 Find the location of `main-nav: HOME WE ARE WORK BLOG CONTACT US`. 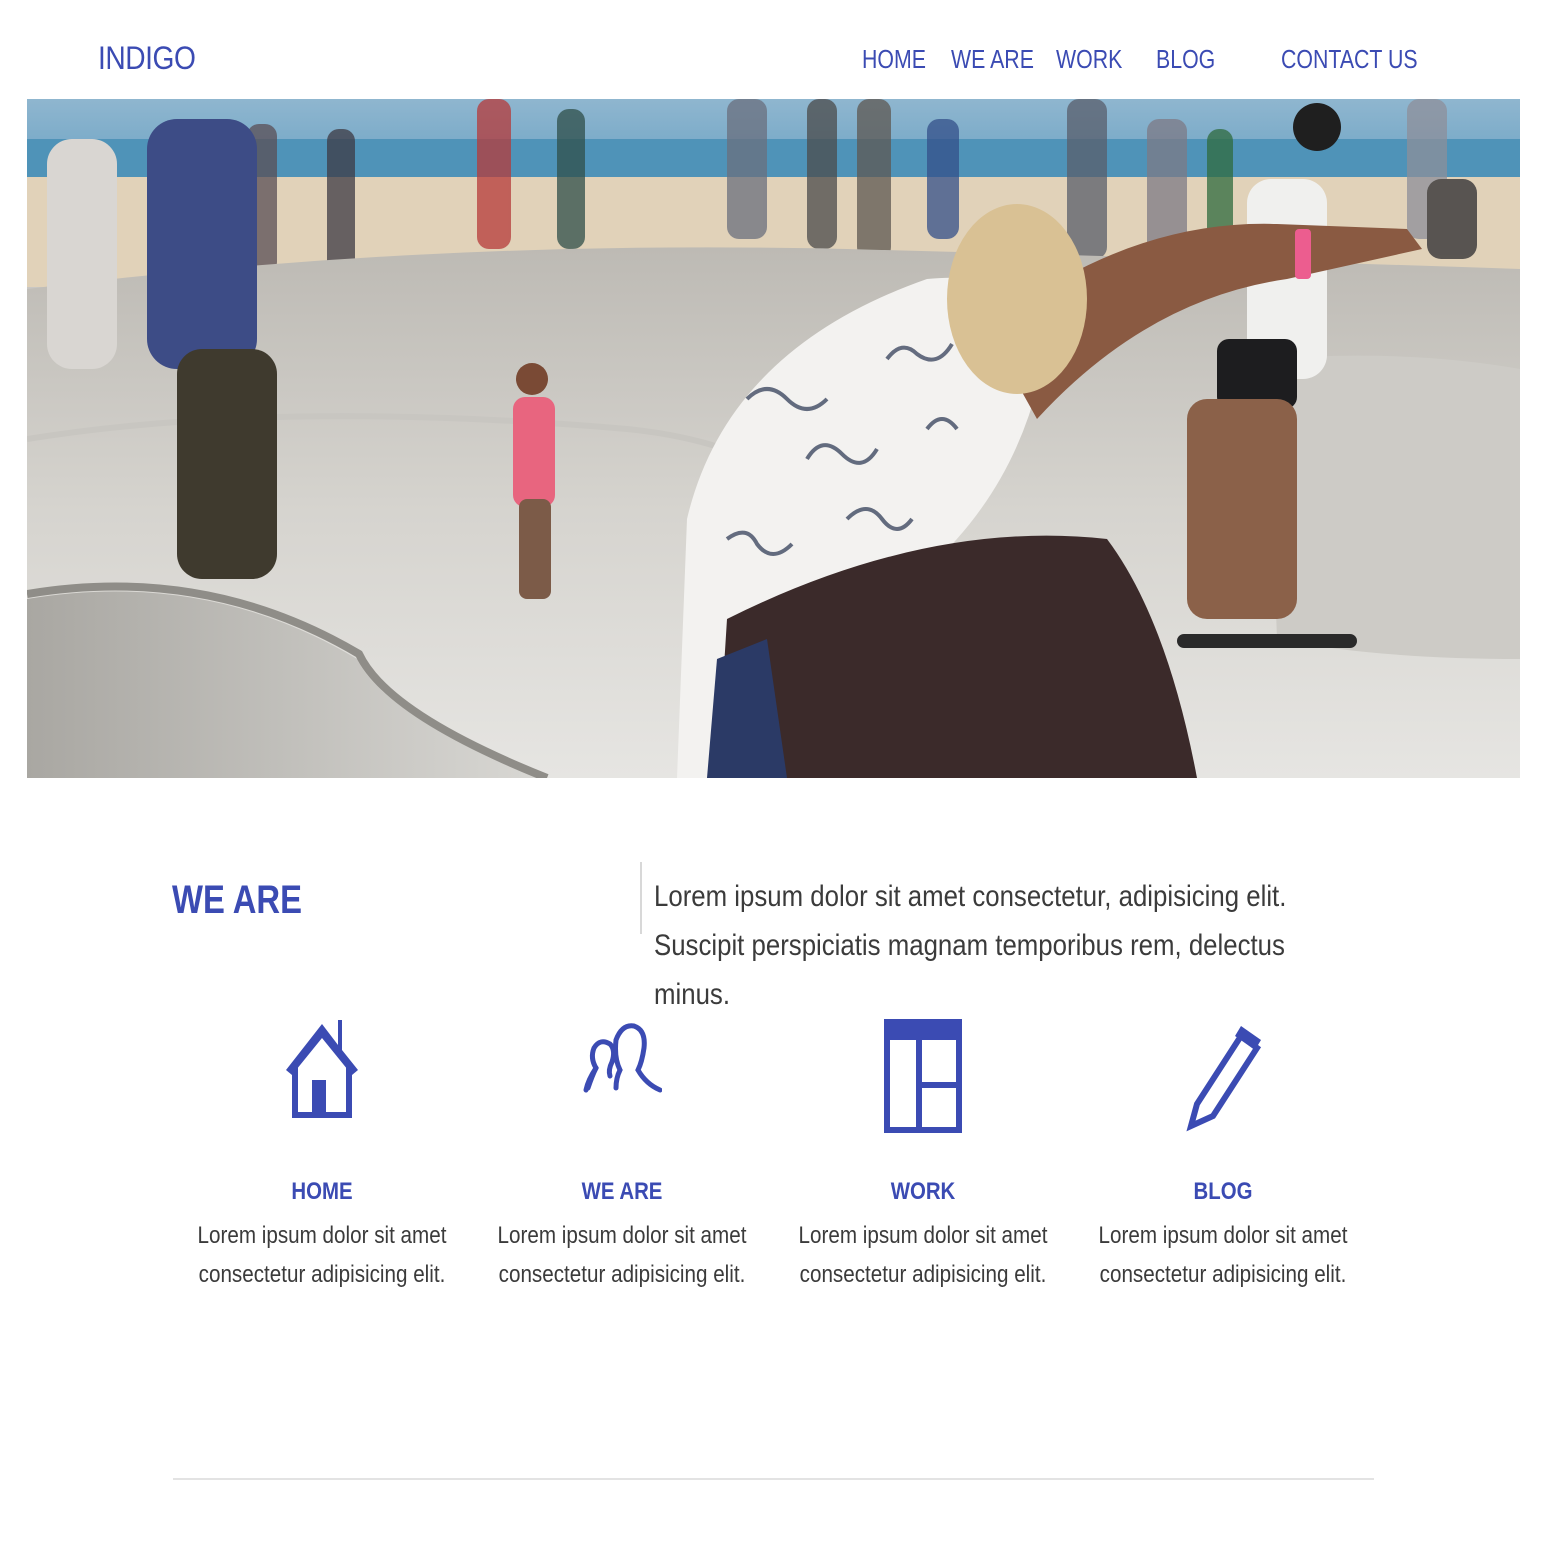

main-nav: HOME WE ARE WORK BLOG CONTACT US is located at coordinates (775, 62).